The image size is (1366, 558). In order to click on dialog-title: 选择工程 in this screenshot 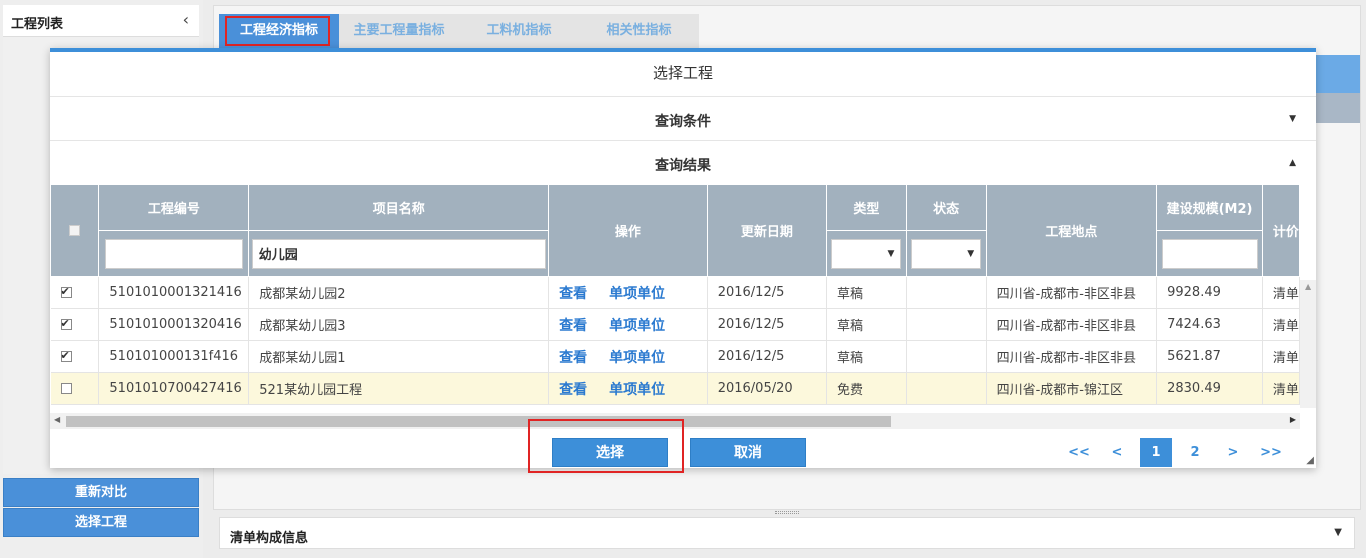, I will do `click(682, 73)`.